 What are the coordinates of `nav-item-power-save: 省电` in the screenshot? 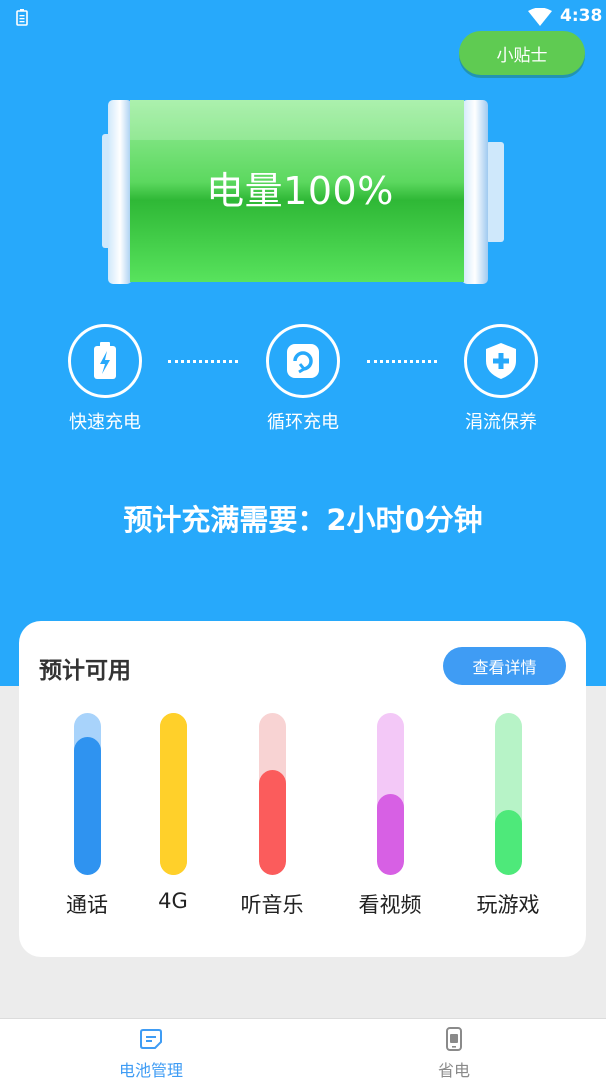 It's located at (454, 1054).